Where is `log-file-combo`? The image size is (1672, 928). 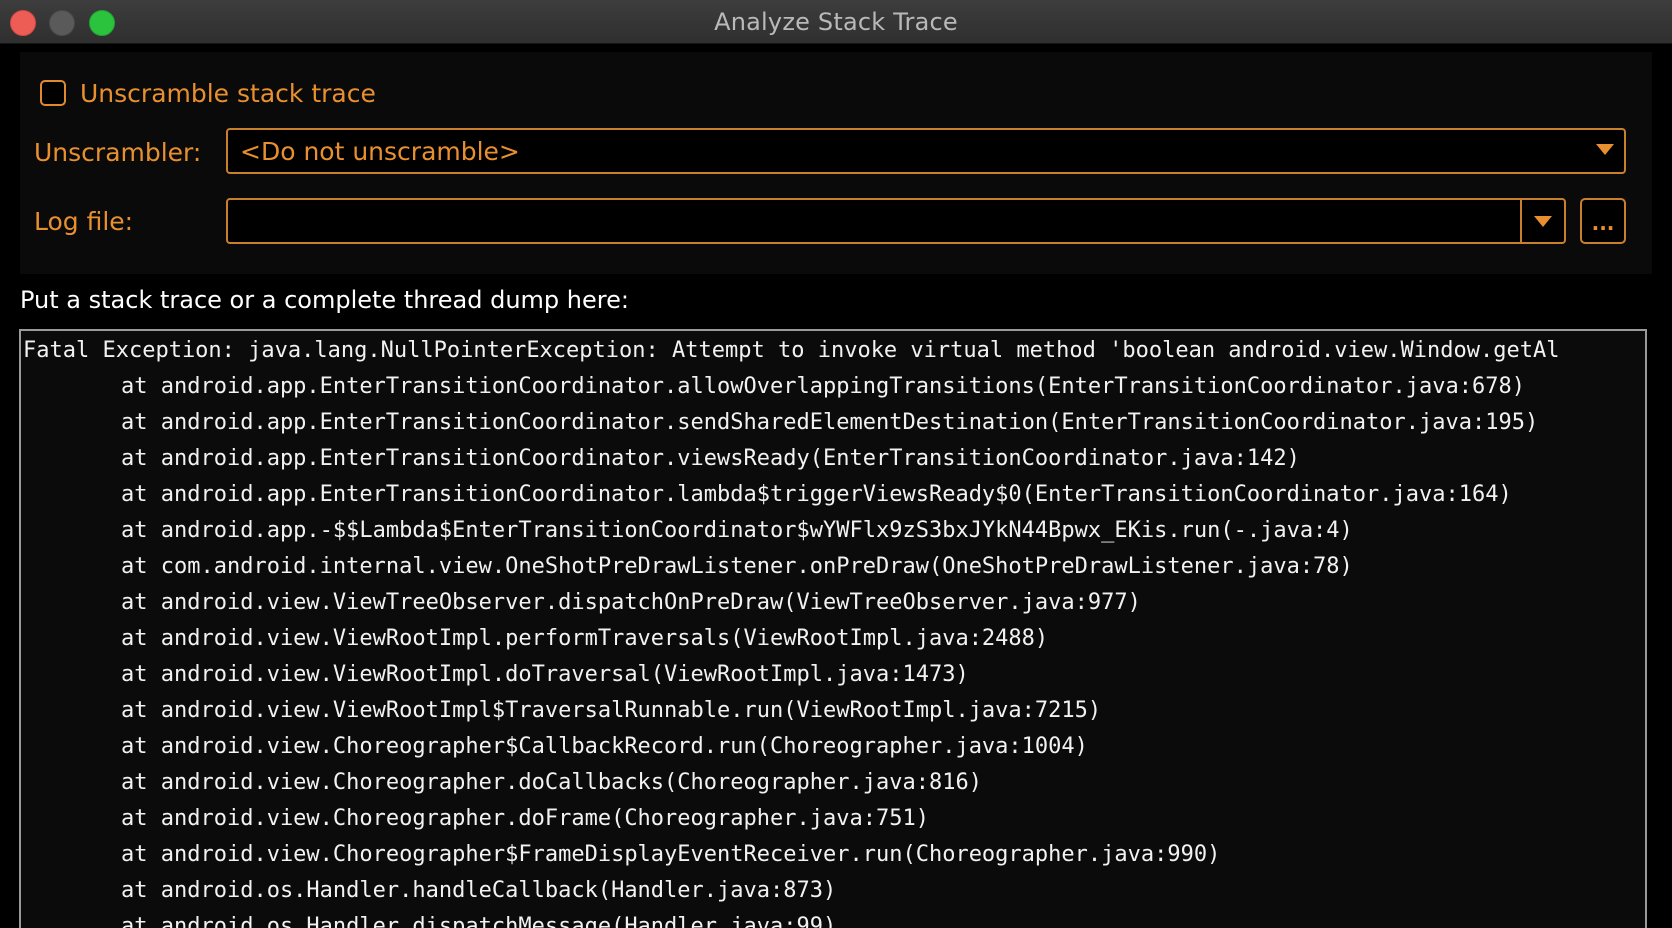 log-file-combo is located at coordinates (896, 221).